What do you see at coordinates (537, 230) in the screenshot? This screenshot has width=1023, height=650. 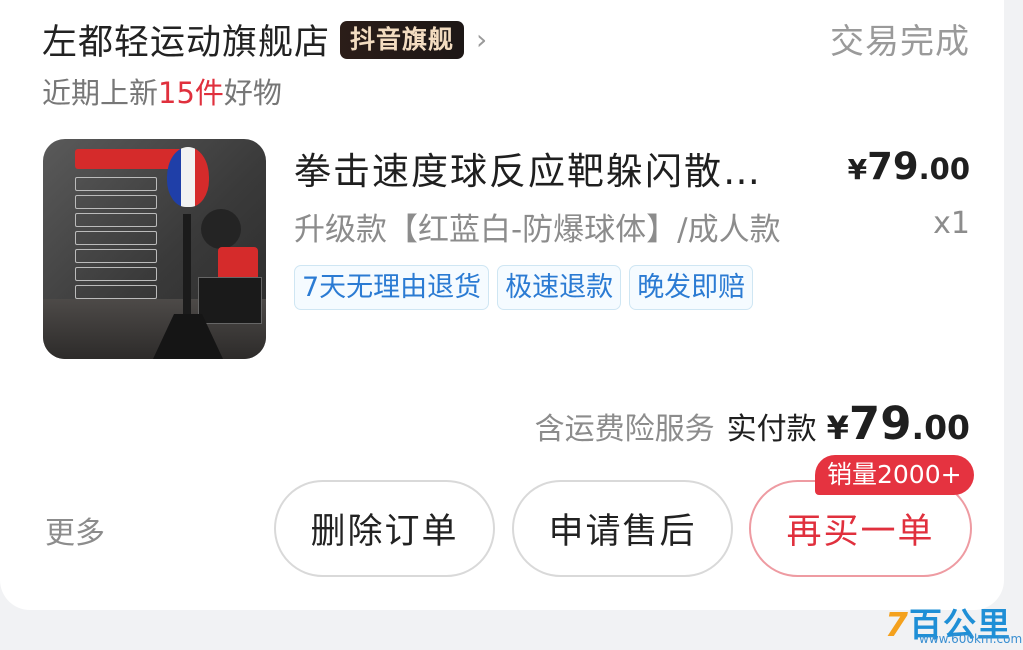 I see `product-sku: 升级款【红蓝白-防爆球体】/成人款` at bounding box center [537, 230].